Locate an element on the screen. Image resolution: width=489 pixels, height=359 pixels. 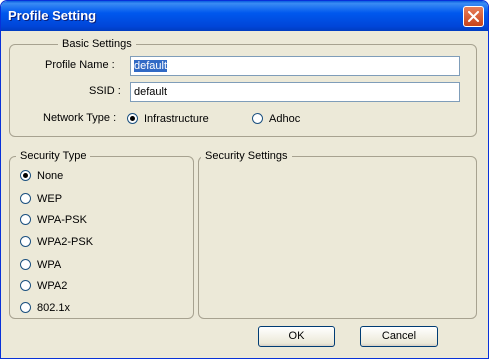
security-type-8021x-radio: 802.1x is located at coordinates (45, 308).